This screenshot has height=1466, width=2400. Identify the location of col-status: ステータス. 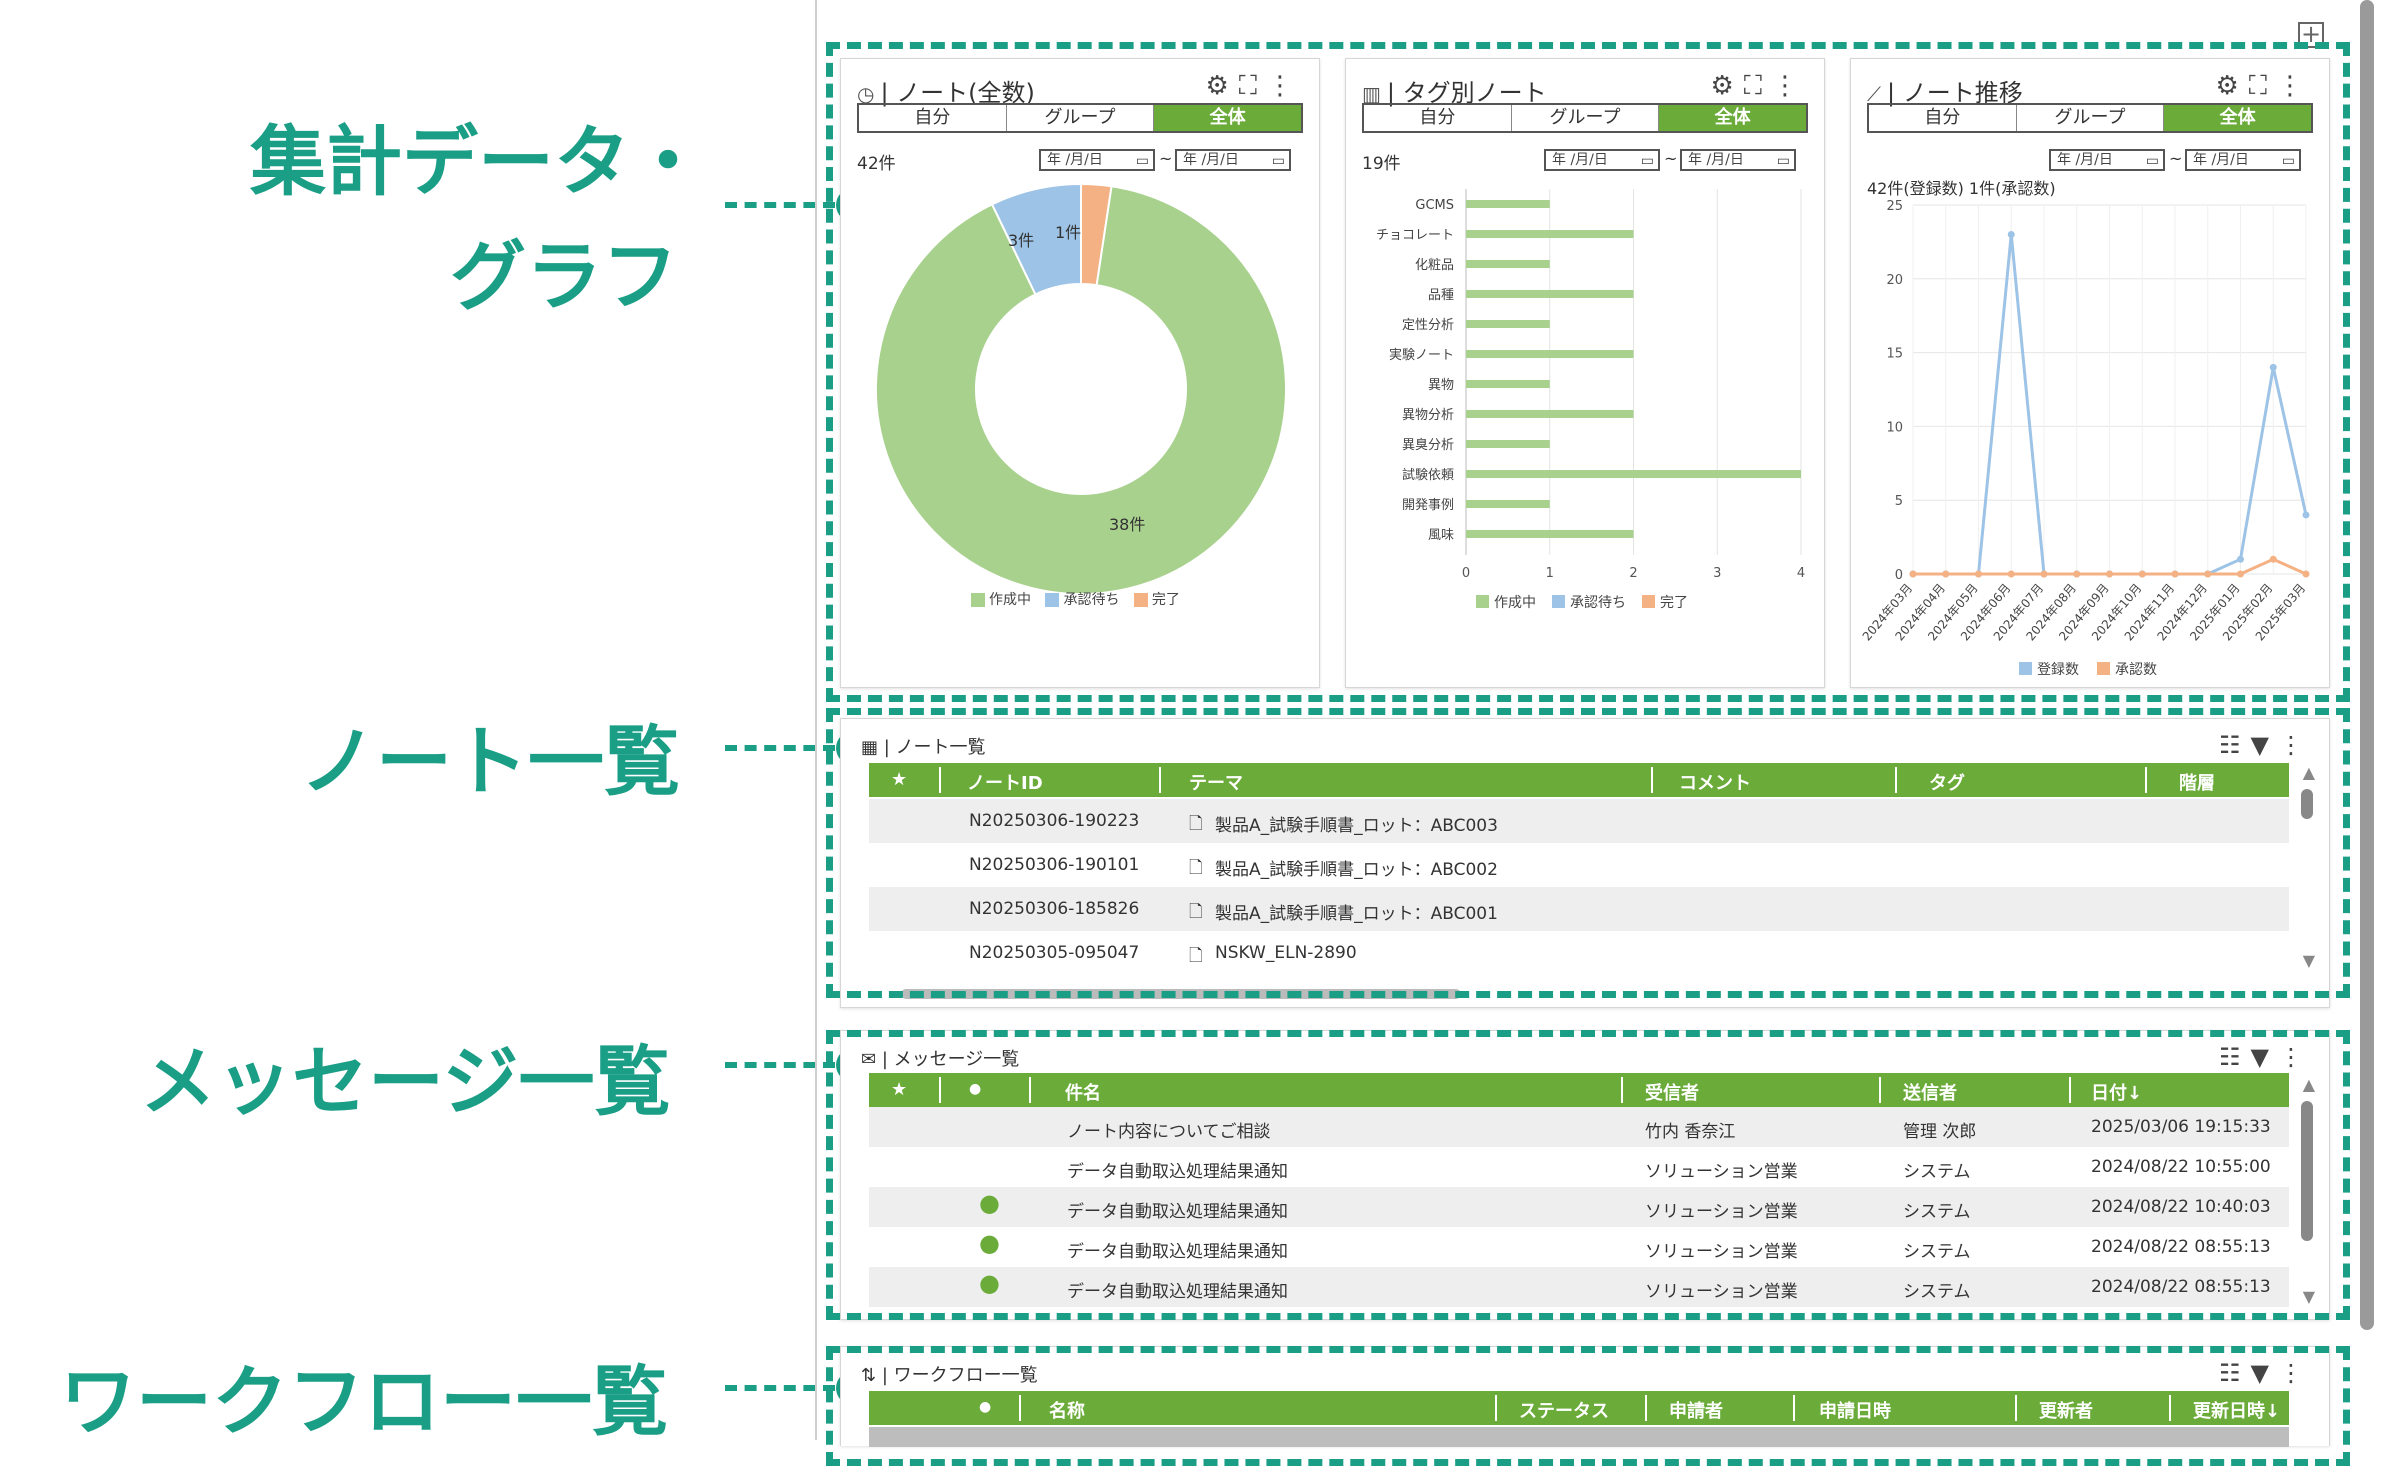
(1564, 1410).